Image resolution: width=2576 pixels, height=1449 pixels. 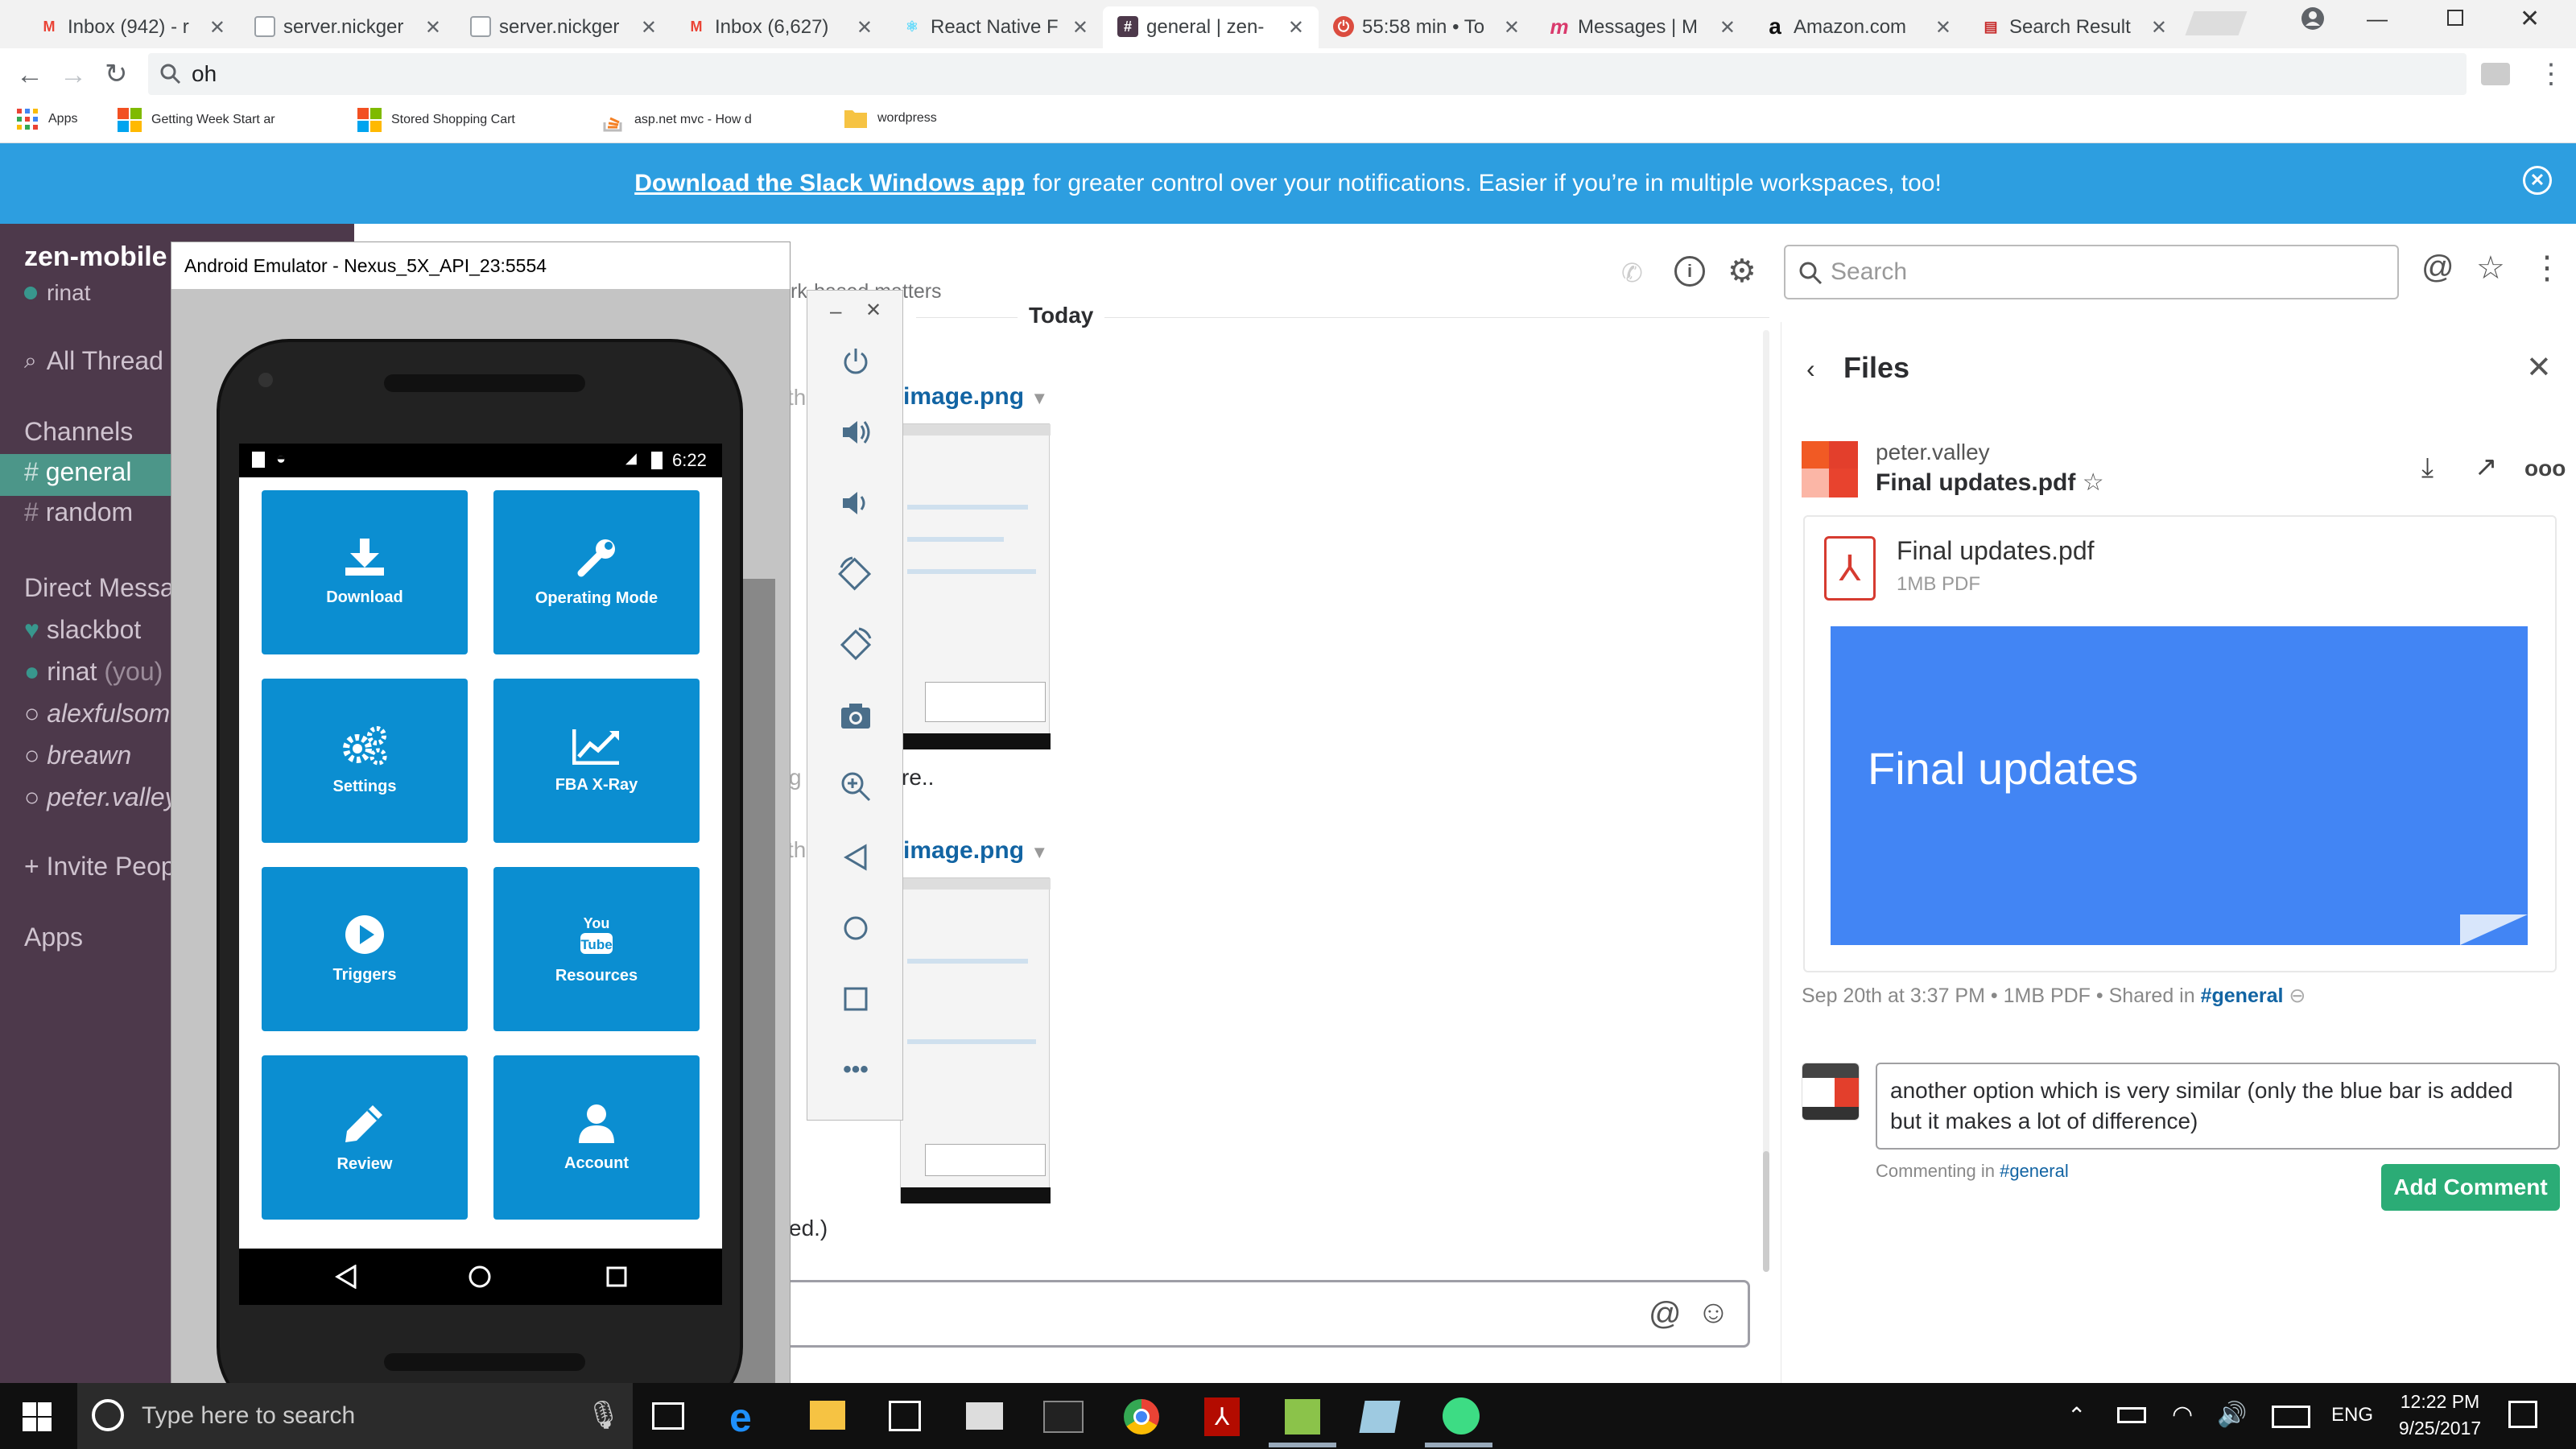 What do you see at coordinates (668, 1416) in the screenshot?
I see `task-view-icon` at bounding box center [668, 1416].